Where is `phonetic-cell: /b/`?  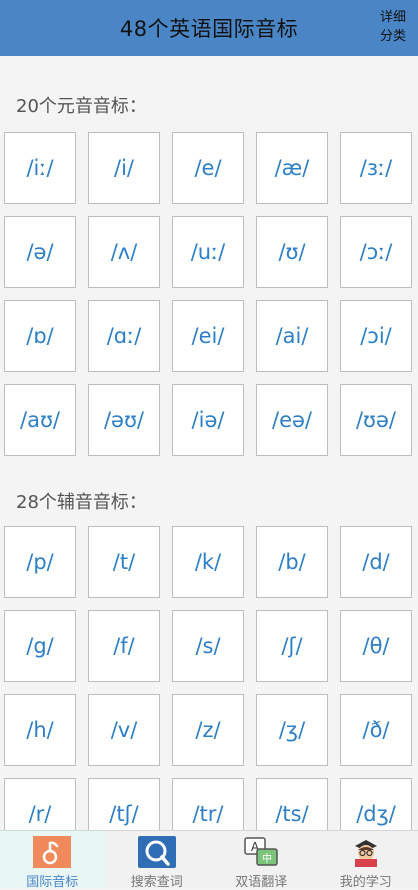
phonetic-cell: /b/ is located at coordinates (292, 562).